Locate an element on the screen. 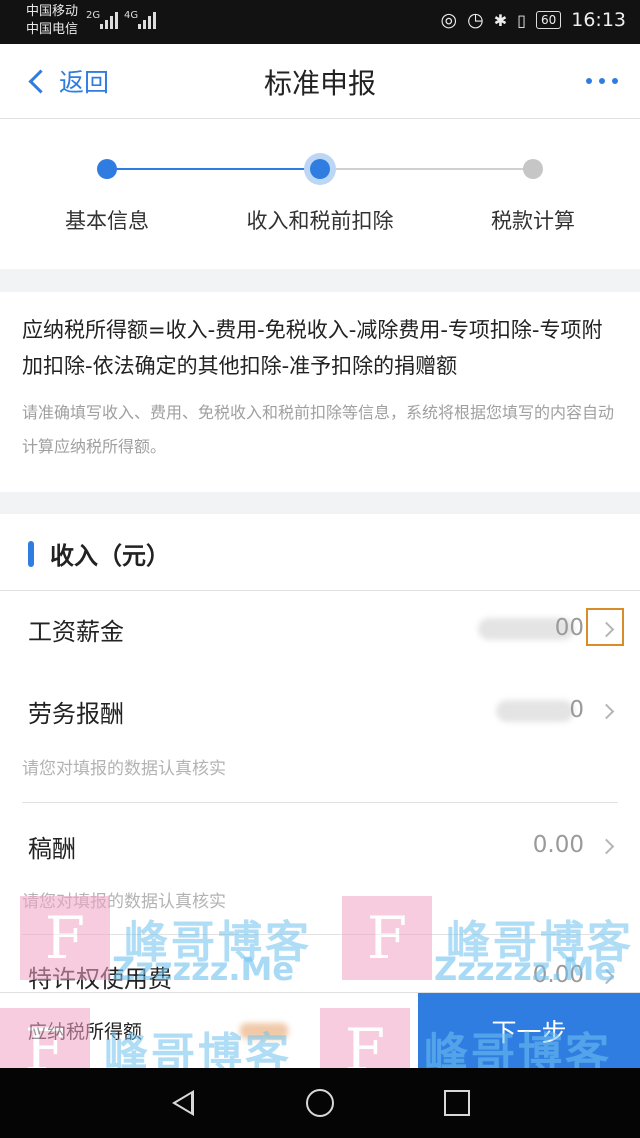  step-2-dot is located at coordinates (320, 169).